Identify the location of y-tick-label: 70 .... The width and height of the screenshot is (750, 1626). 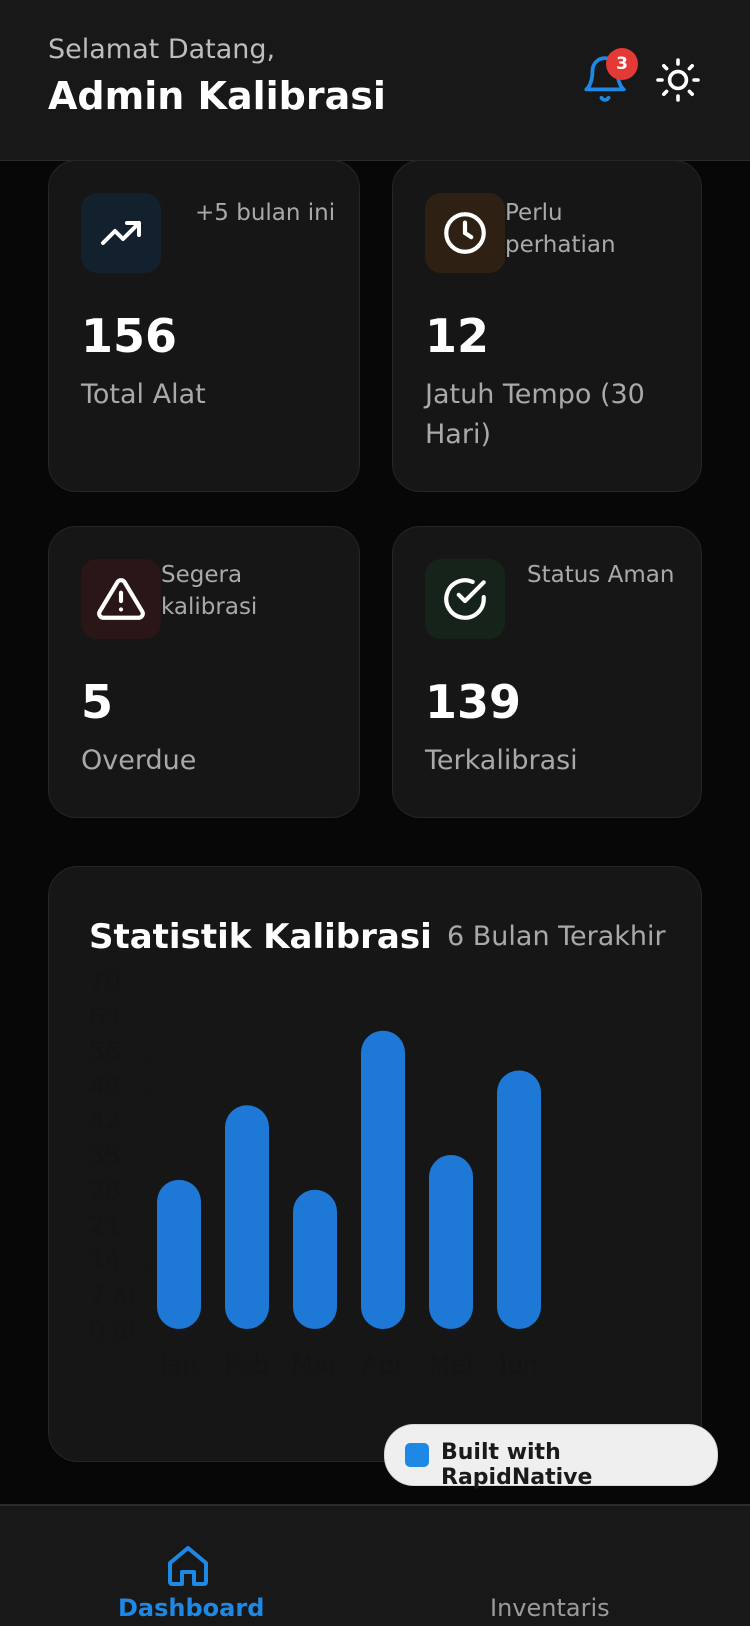
(121, 981).